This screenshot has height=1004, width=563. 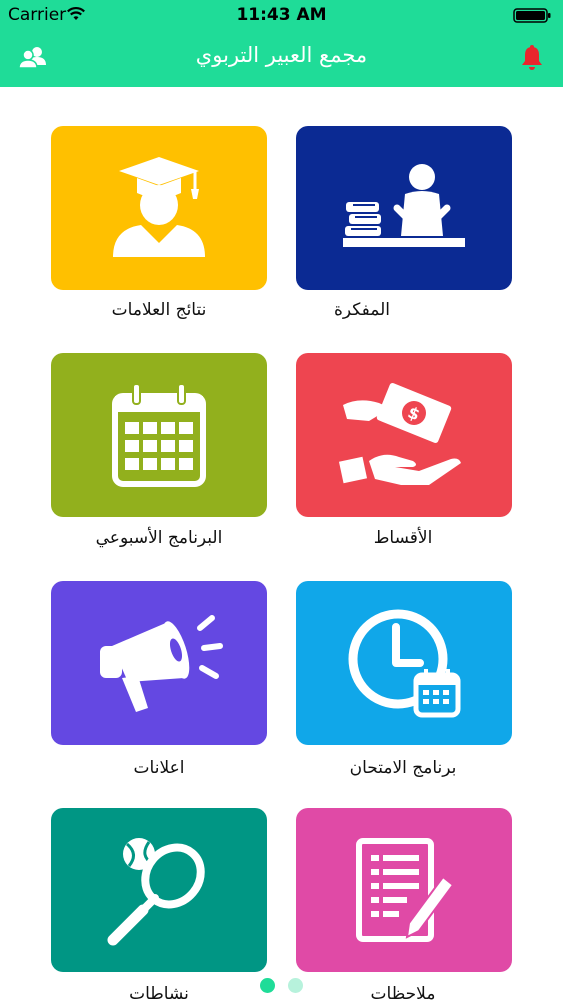 I want to click on tile-label-announcements: اعلانات, so click(x=159, y=768).